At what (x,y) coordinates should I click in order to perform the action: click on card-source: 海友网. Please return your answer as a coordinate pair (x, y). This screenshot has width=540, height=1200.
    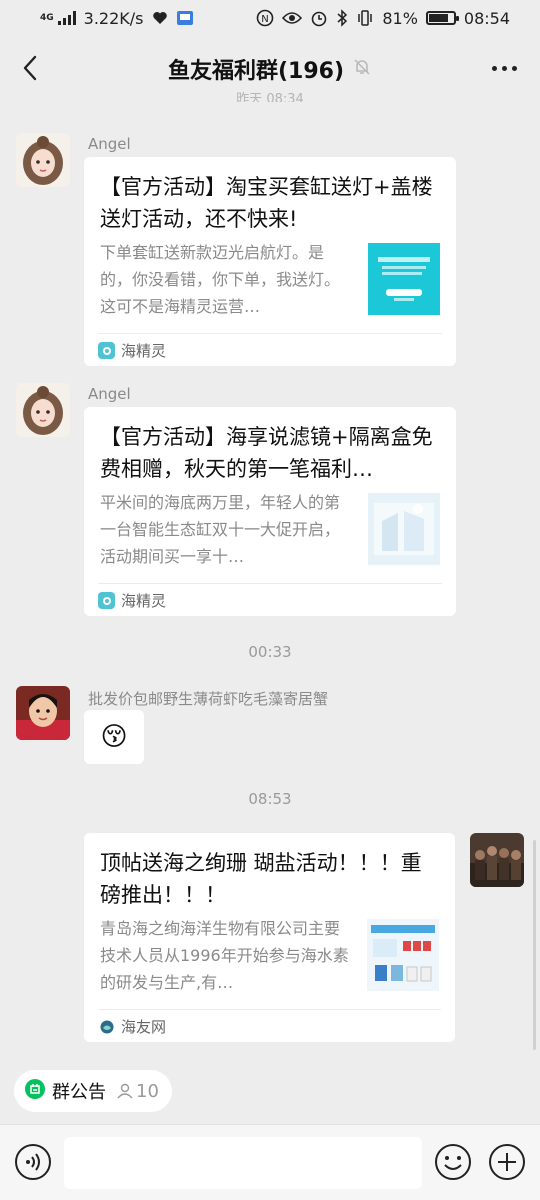
    Looking at the image, I should click on (132, 1026).